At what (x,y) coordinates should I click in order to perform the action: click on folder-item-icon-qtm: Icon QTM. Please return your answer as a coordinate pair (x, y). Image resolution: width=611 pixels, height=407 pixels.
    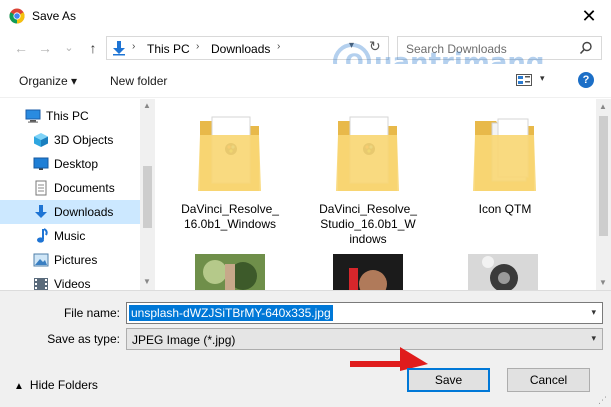
    Looking at the image, I should click on (505, 165).